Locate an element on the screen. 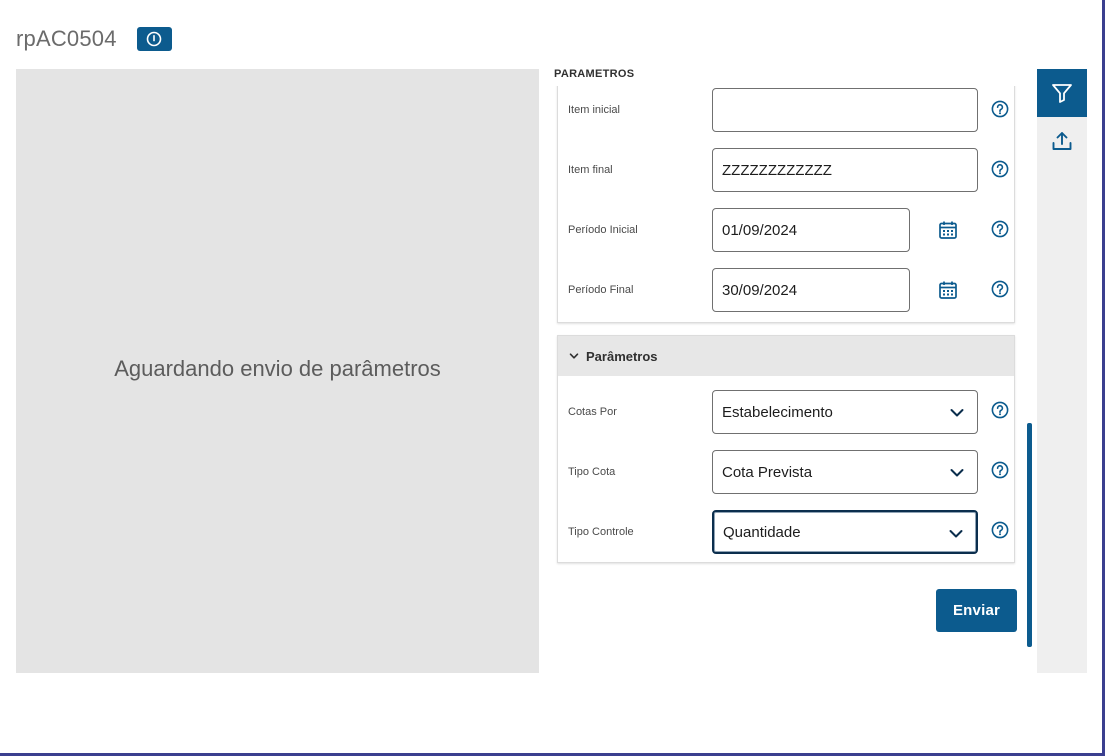  row-item-final: Item final ZZZZZZZZZZZZ is located at coordinates (787, 170).